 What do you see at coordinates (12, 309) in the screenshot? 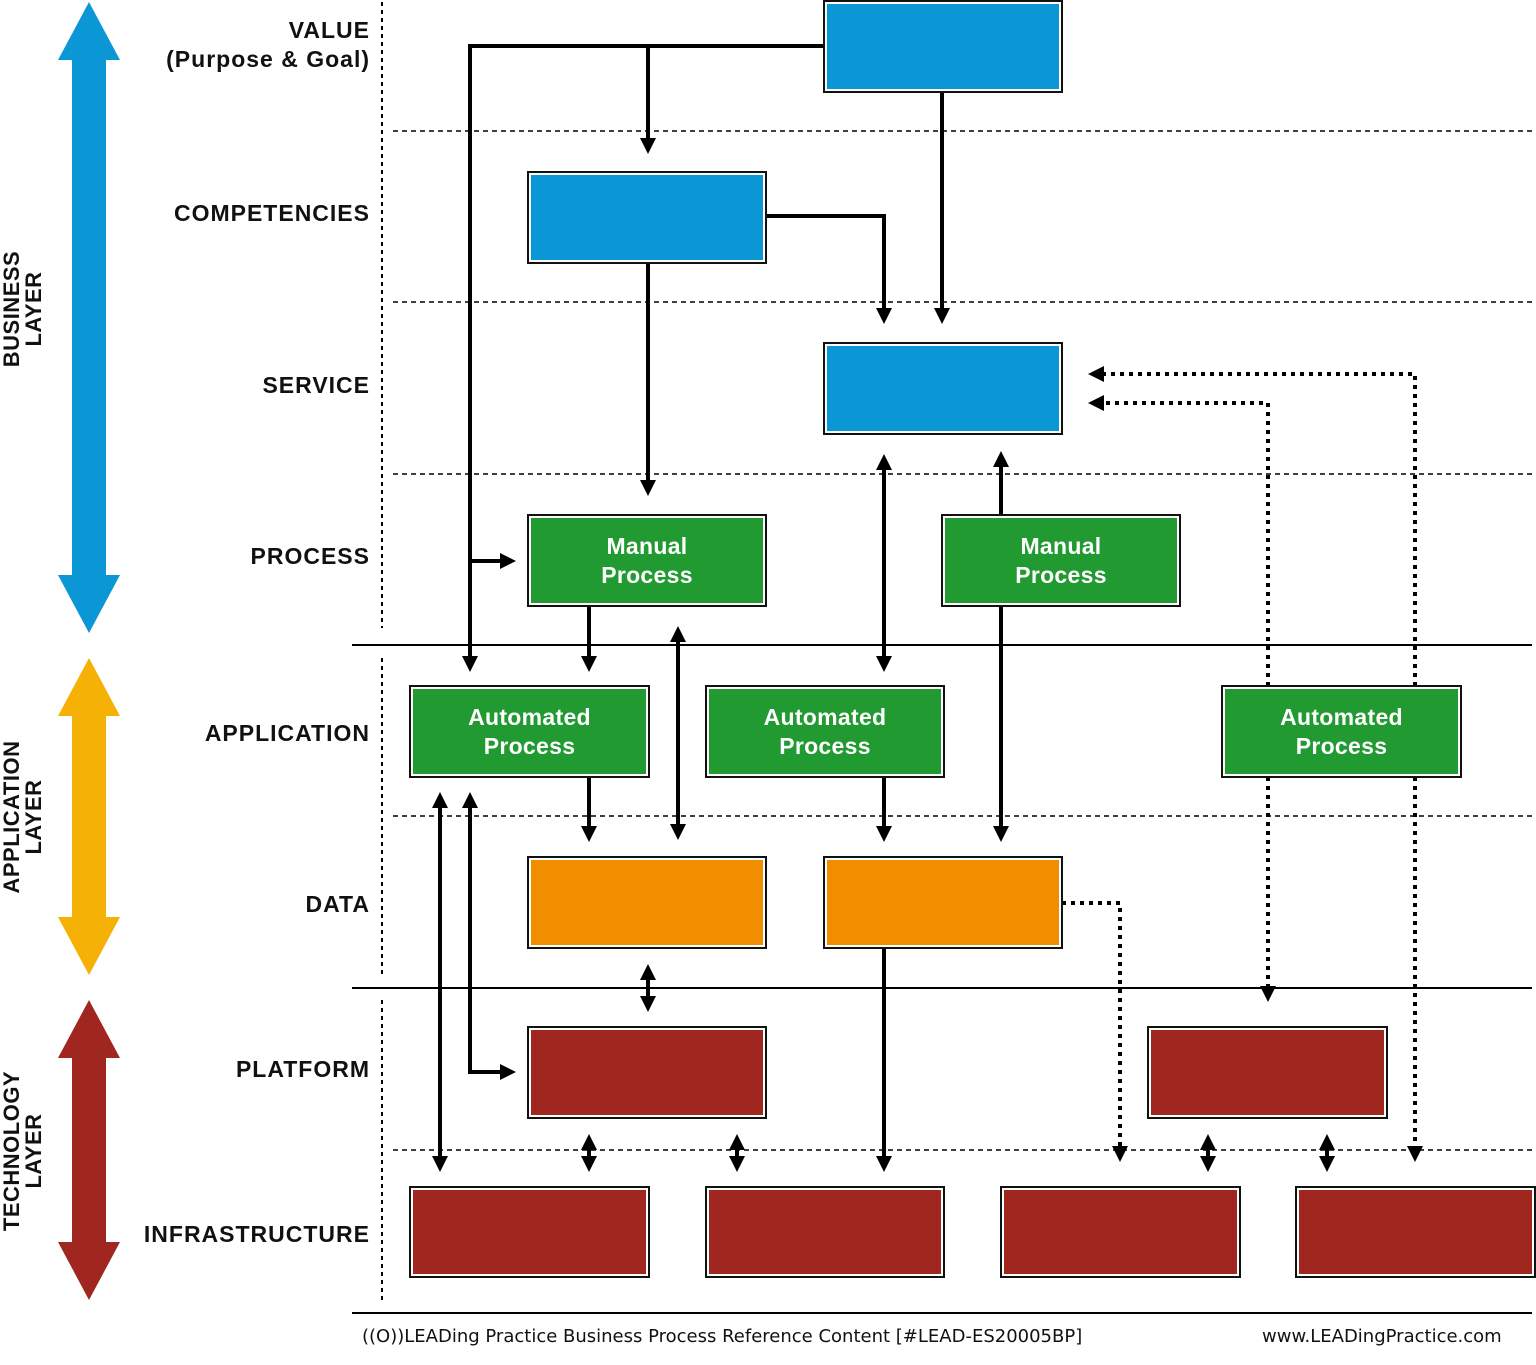
I see `layer-label-line: BUSINESS` at bounding box center [12, 309].